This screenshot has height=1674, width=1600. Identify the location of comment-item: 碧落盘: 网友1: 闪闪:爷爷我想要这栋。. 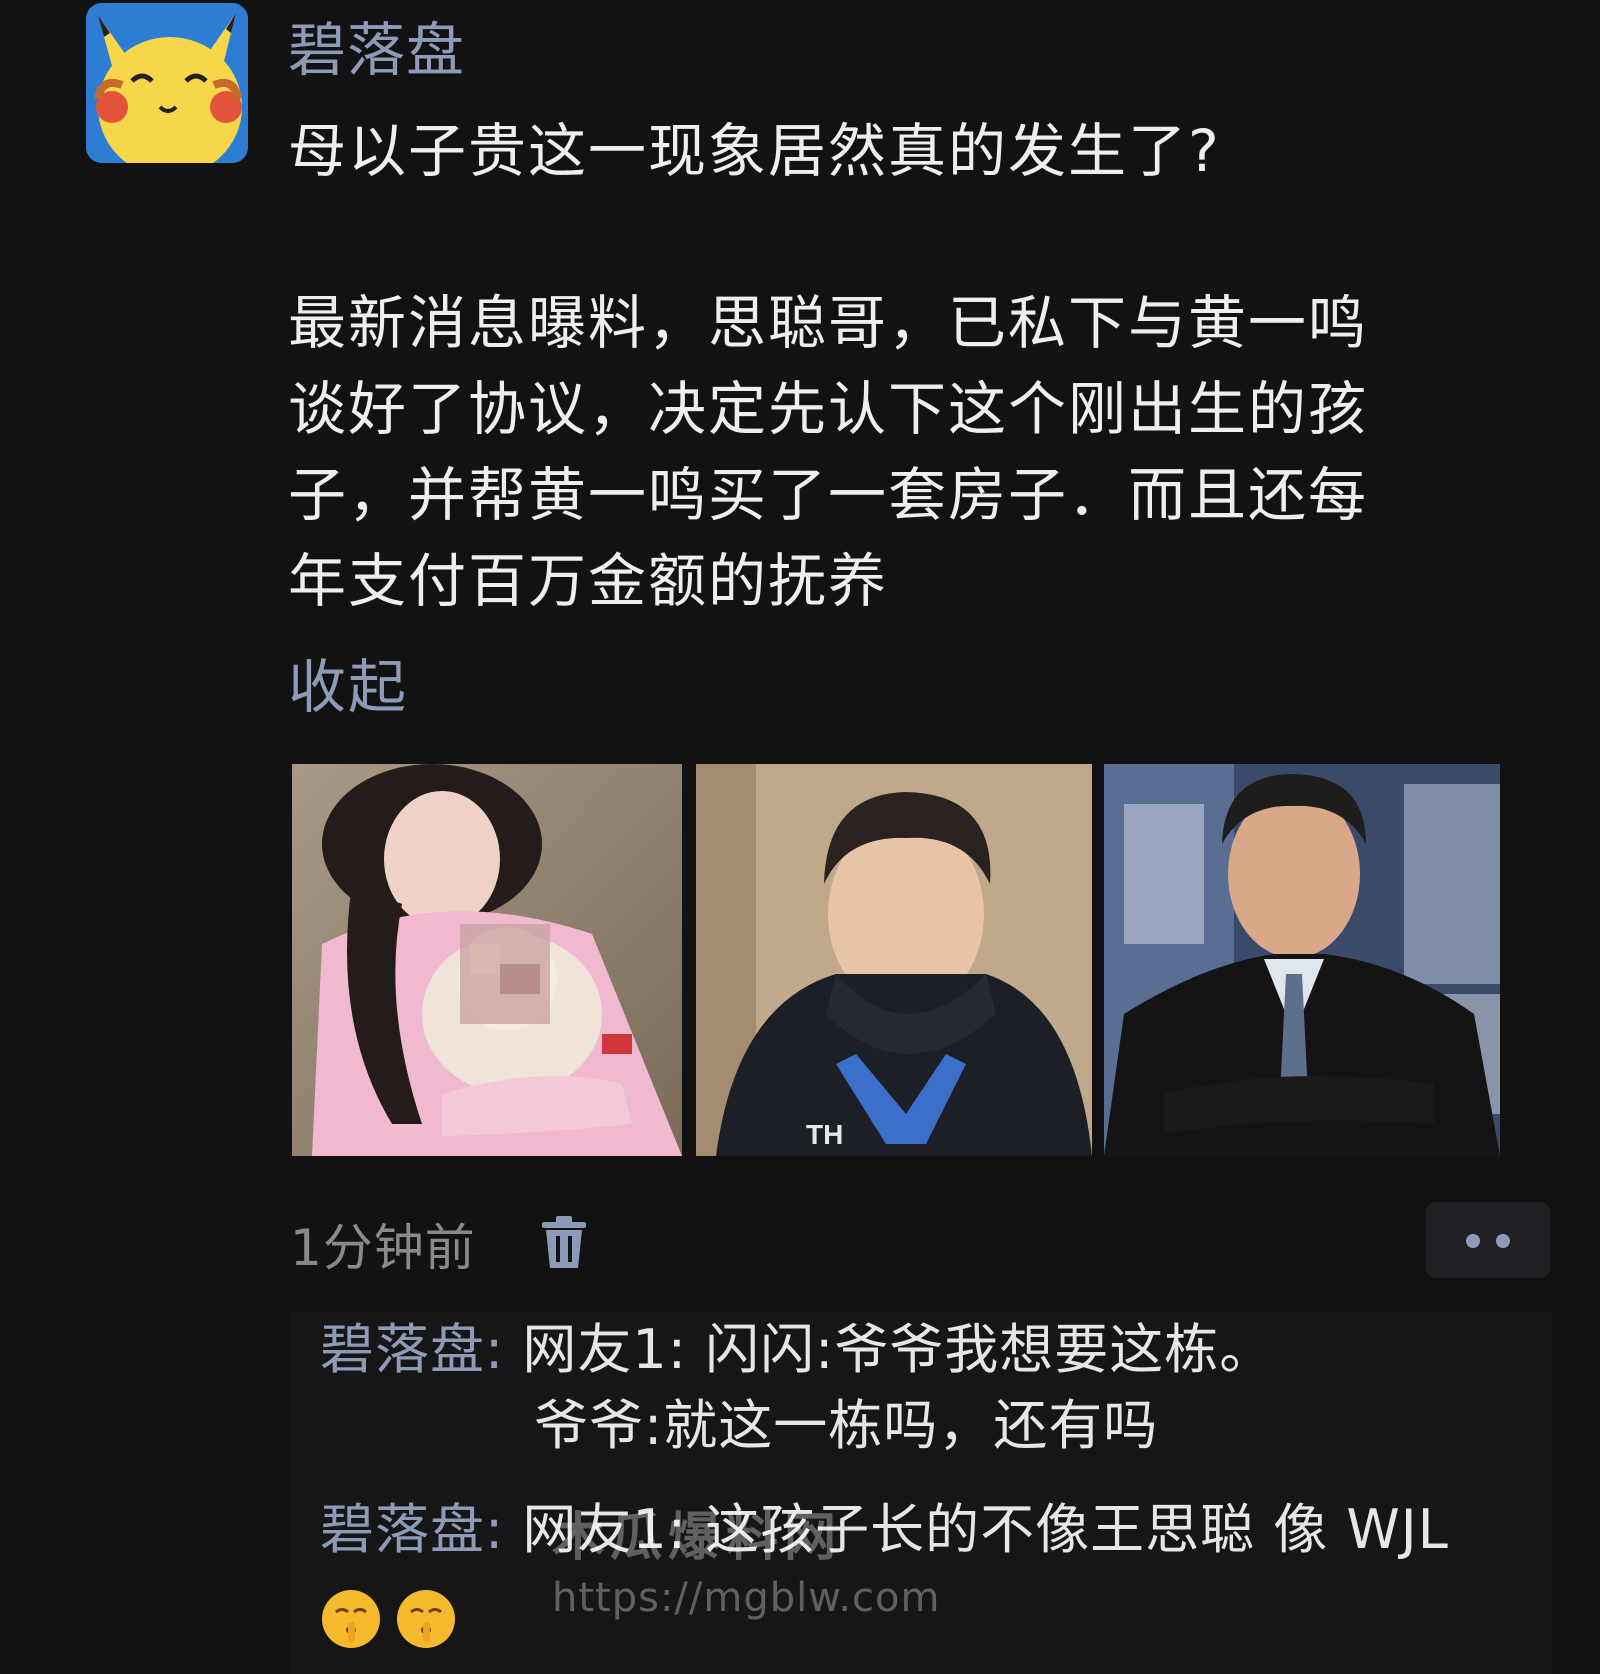
(797, 1350).